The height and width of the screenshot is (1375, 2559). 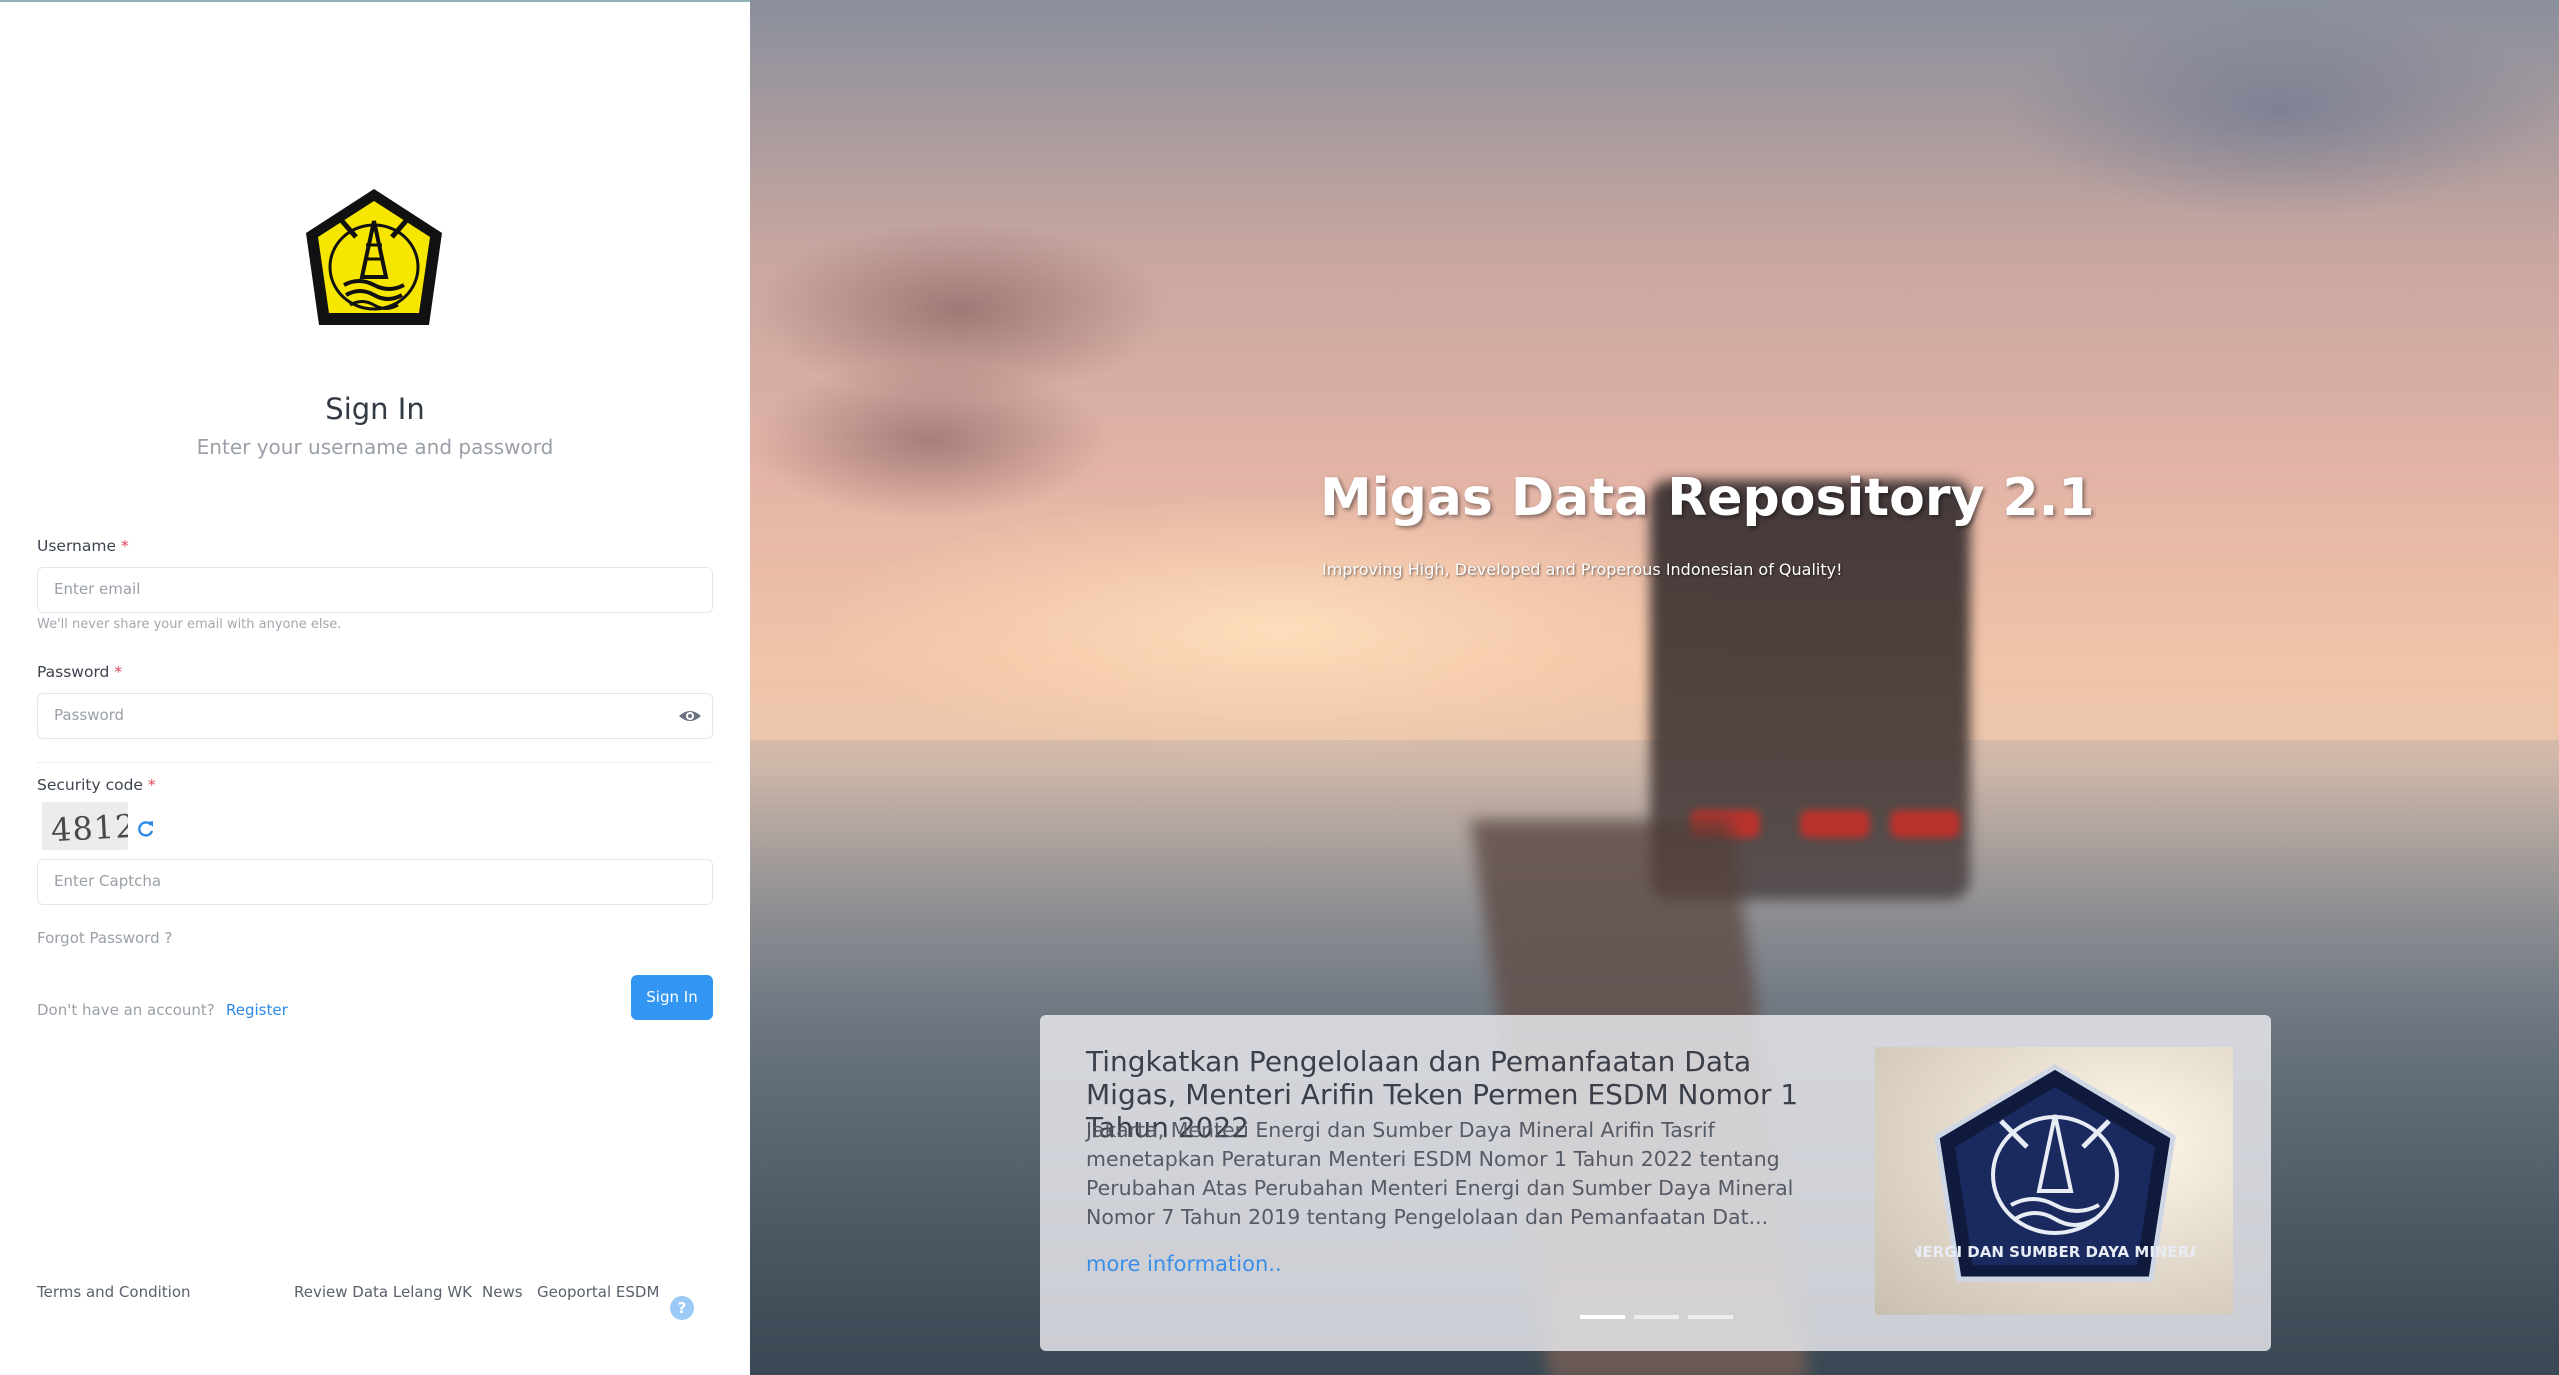 I want to click on username-label: Username *, so click(x=83, y=546).